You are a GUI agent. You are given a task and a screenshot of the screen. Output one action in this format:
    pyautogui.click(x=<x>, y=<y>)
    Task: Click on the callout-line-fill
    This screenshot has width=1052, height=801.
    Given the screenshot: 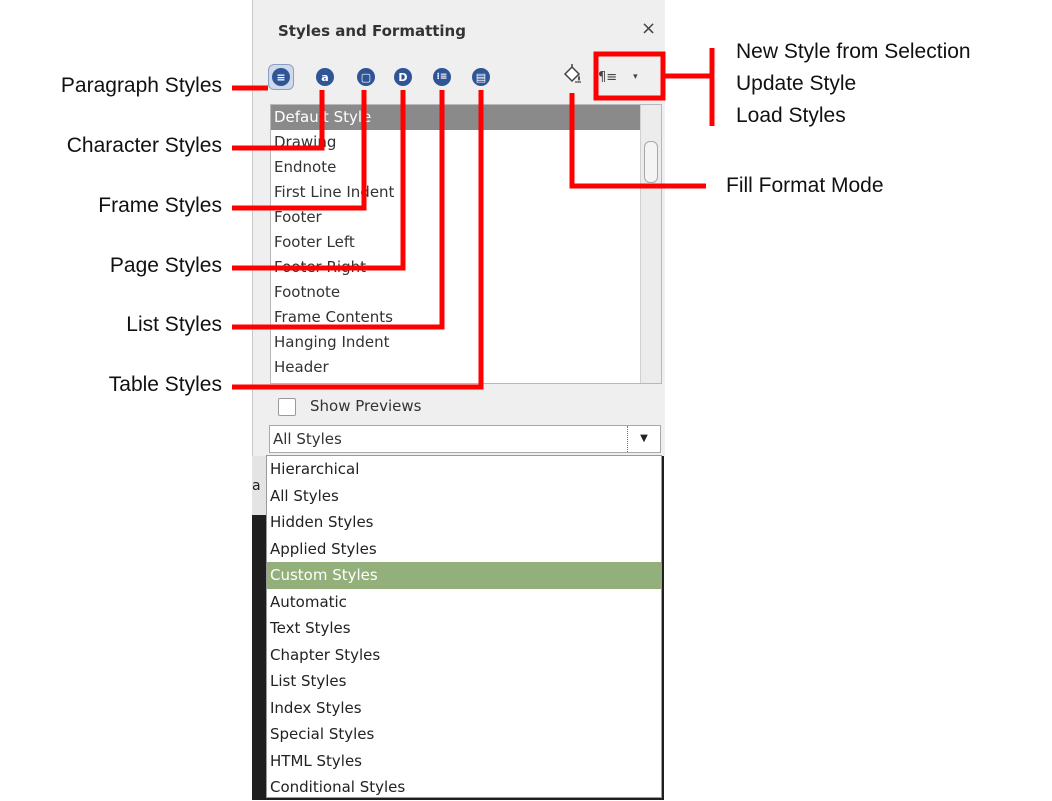 What is the action you would take?
    pyautogui.click(x=637, y=141)
    